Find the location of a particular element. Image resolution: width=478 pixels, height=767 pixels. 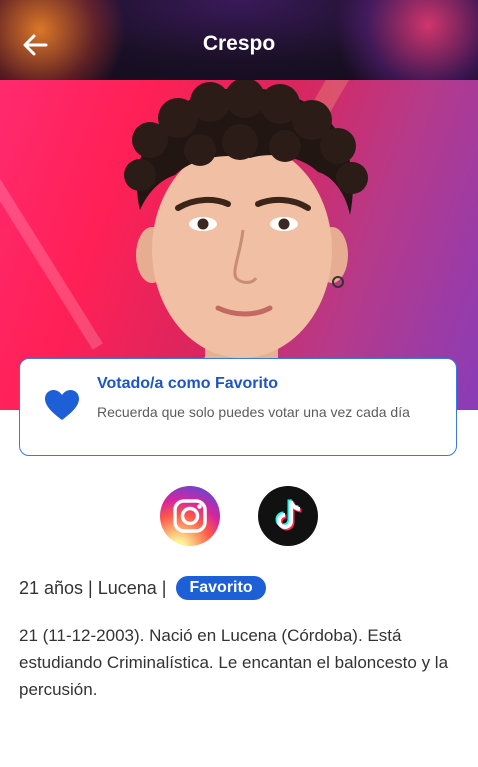

top-bar: Crespo is located at coordinates (239, 40).